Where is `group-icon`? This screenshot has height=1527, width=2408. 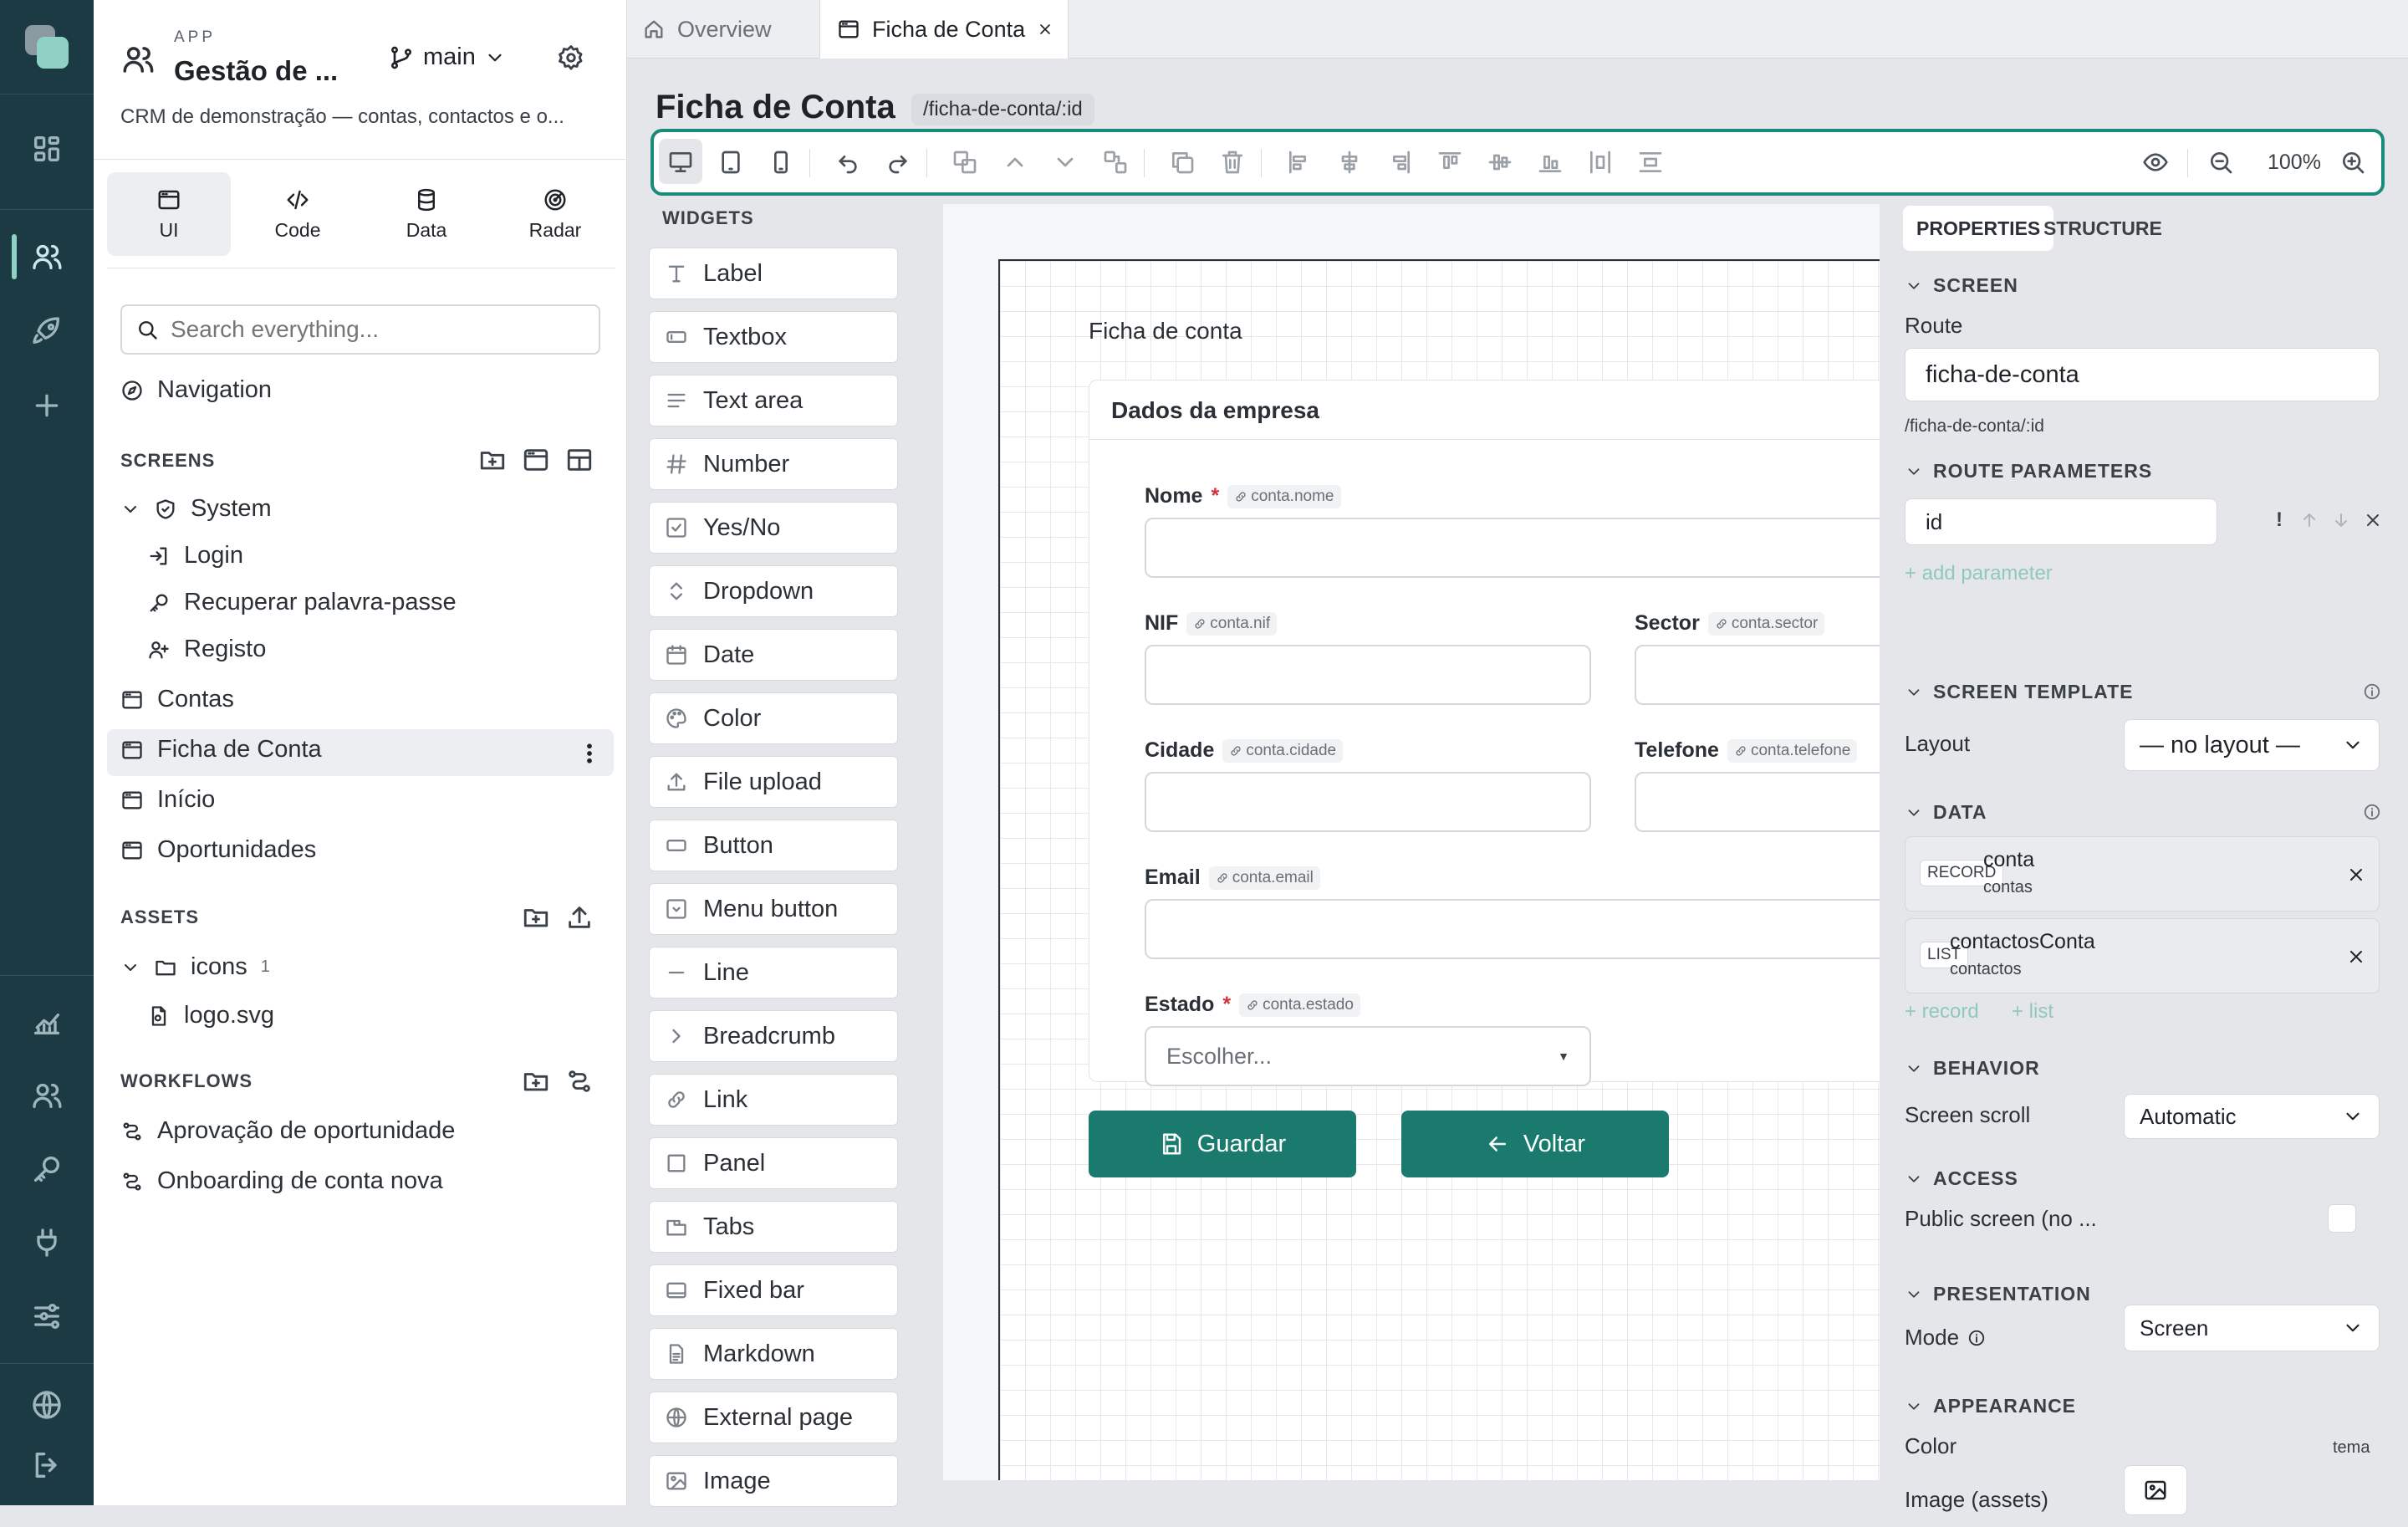
group-icon is located at coordinates (965, 163).